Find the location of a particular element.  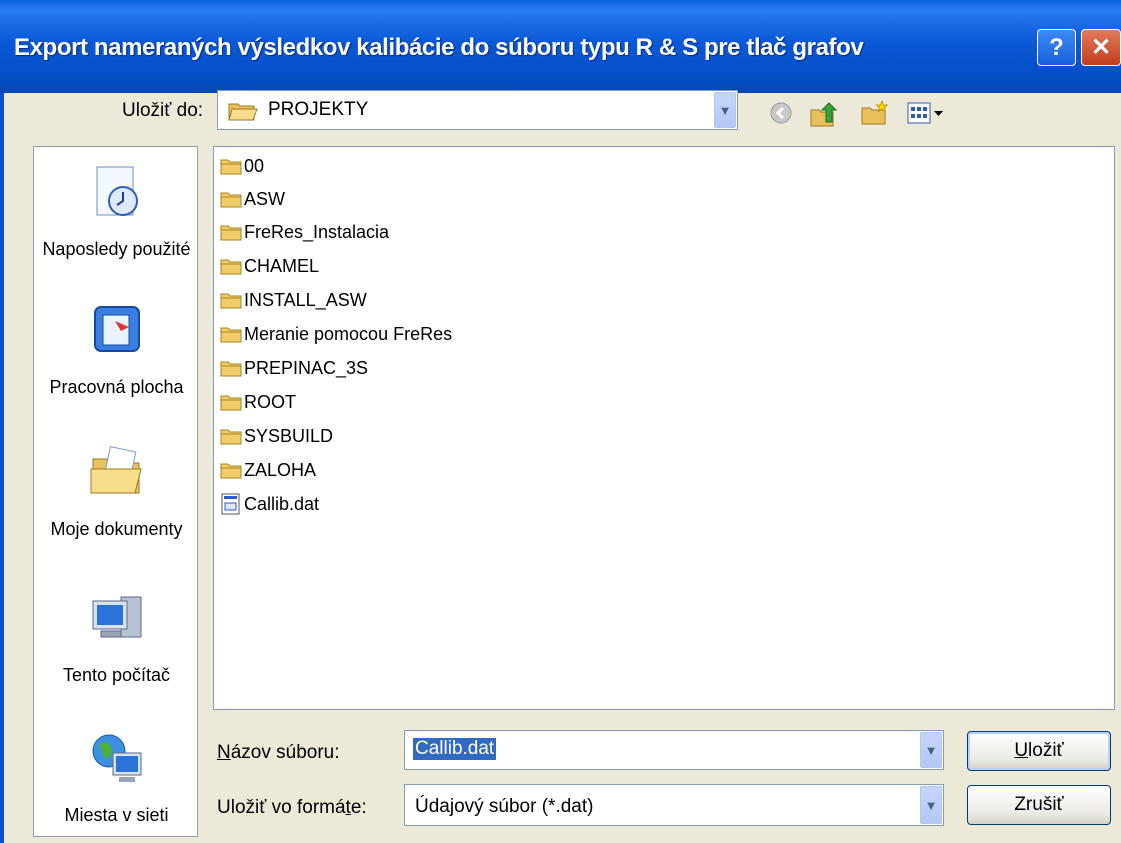

lookin-value: PROJEKTY is located at coordinates (318, 109).